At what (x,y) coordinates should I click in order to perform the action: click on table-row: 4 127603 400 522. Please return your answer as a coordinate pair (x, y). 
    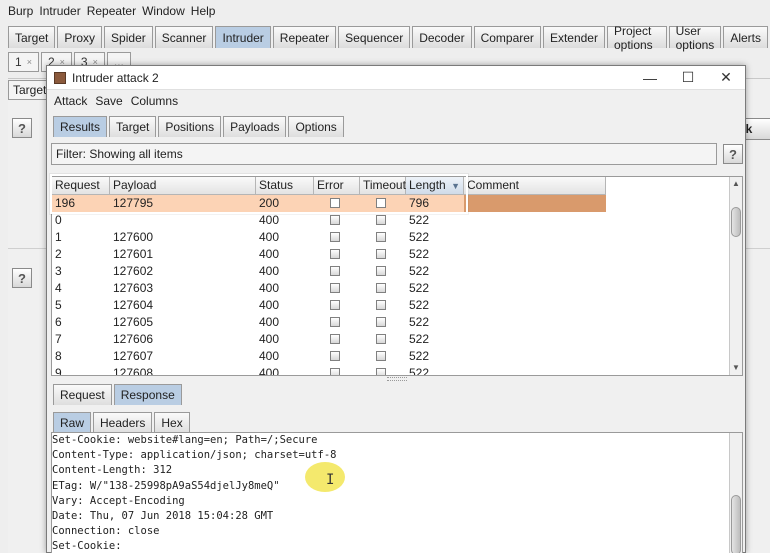
    Looking at the image, I should click on (397, 288).